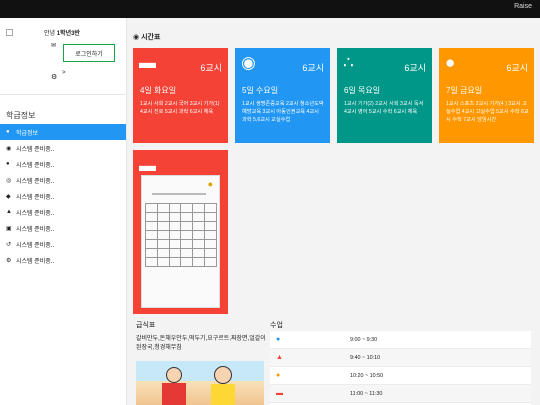 This screenshot has width=540, height=405. What do you see at coordinates (276, 325) in the screenshot?
I see `class-title: 수업` at bounding box center [276, 325].